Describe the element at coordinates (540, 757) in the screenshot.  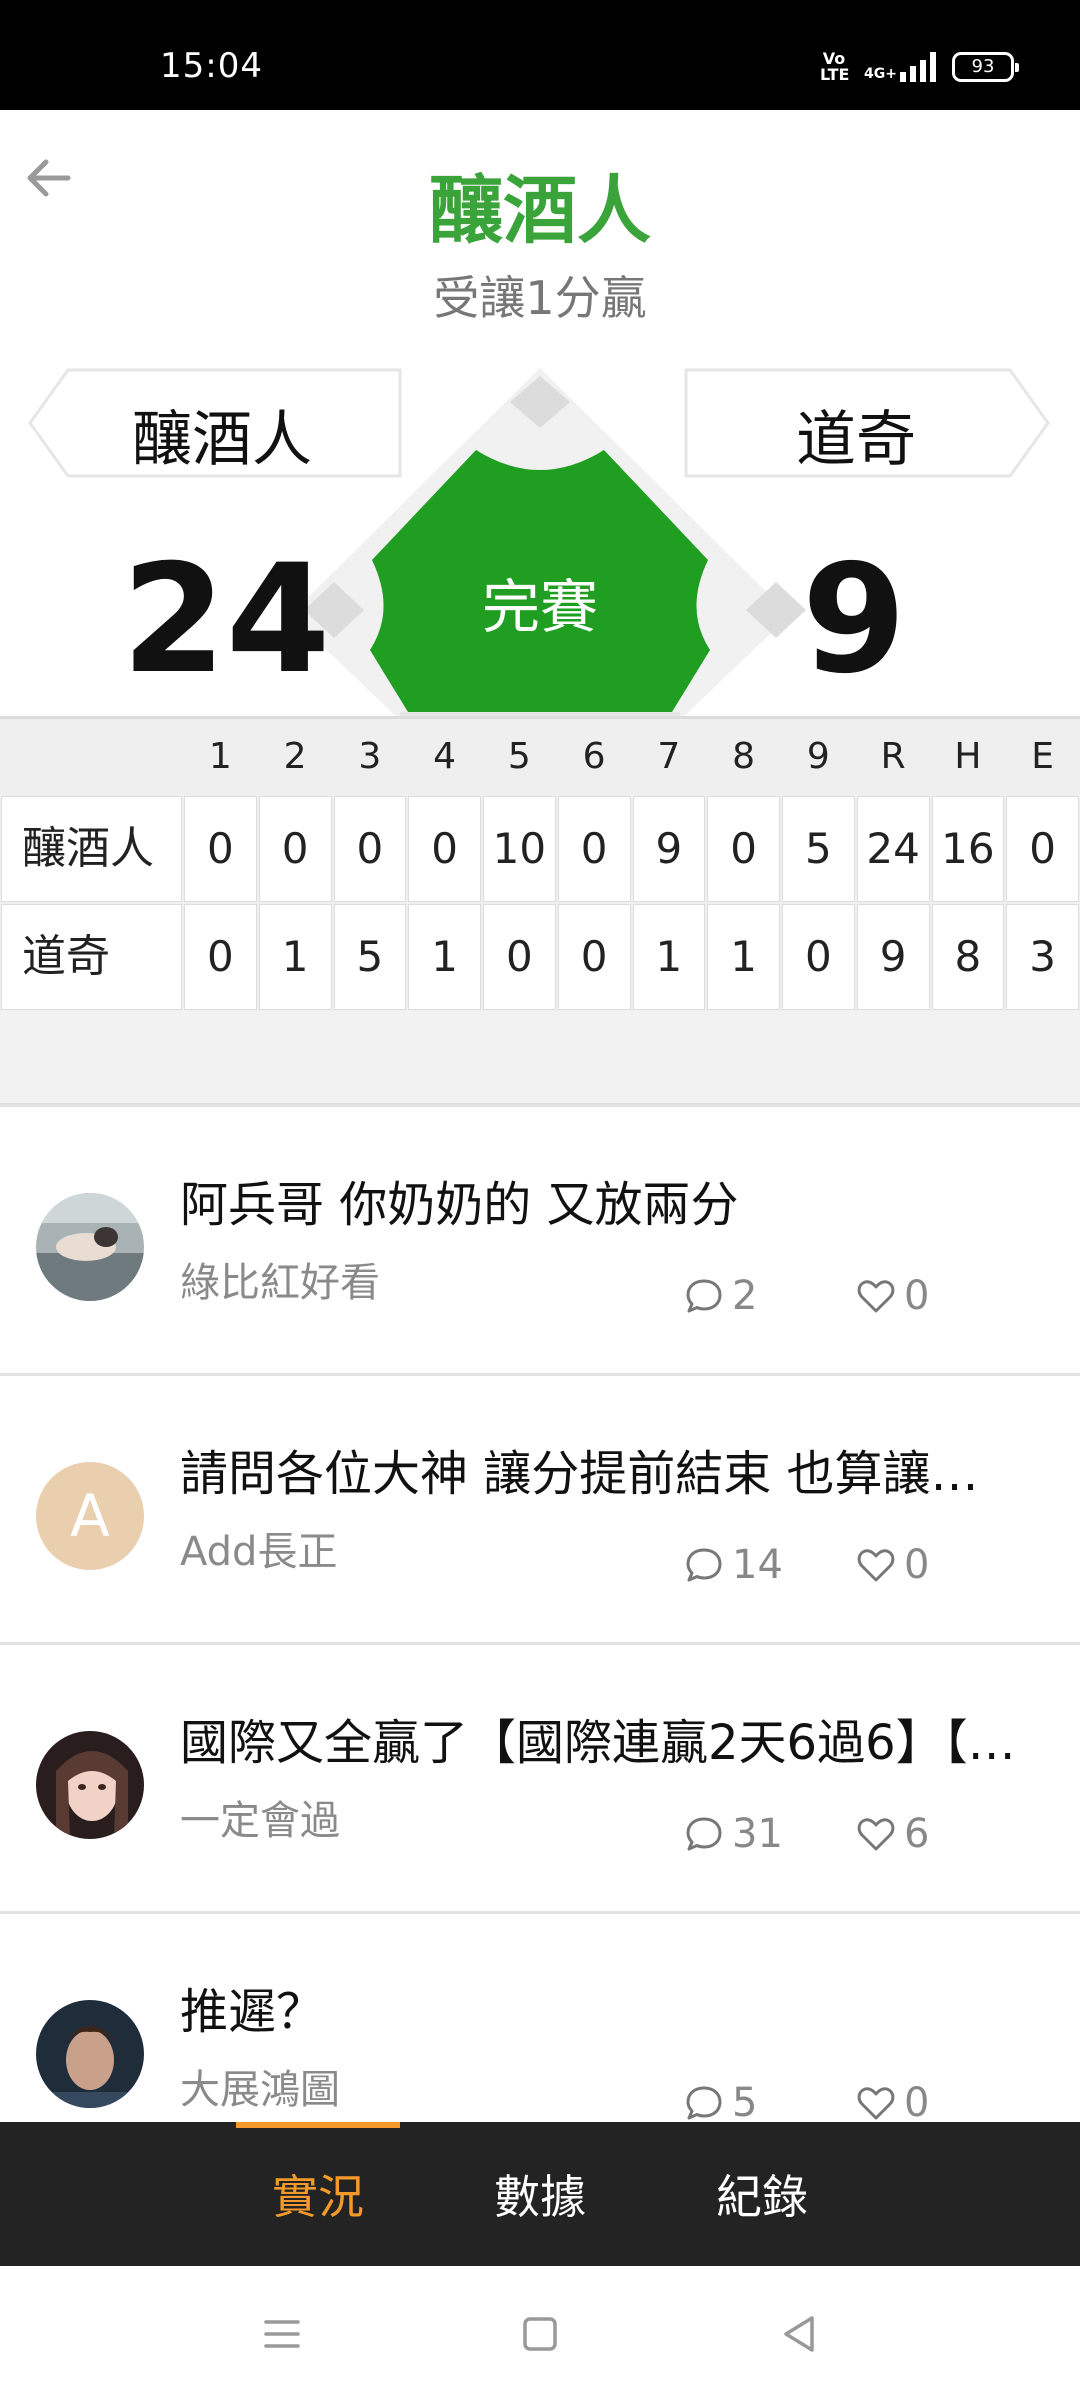
I see `linescore-header: 1 2 3 4 5 6 7 8 9 R H E` at that location.